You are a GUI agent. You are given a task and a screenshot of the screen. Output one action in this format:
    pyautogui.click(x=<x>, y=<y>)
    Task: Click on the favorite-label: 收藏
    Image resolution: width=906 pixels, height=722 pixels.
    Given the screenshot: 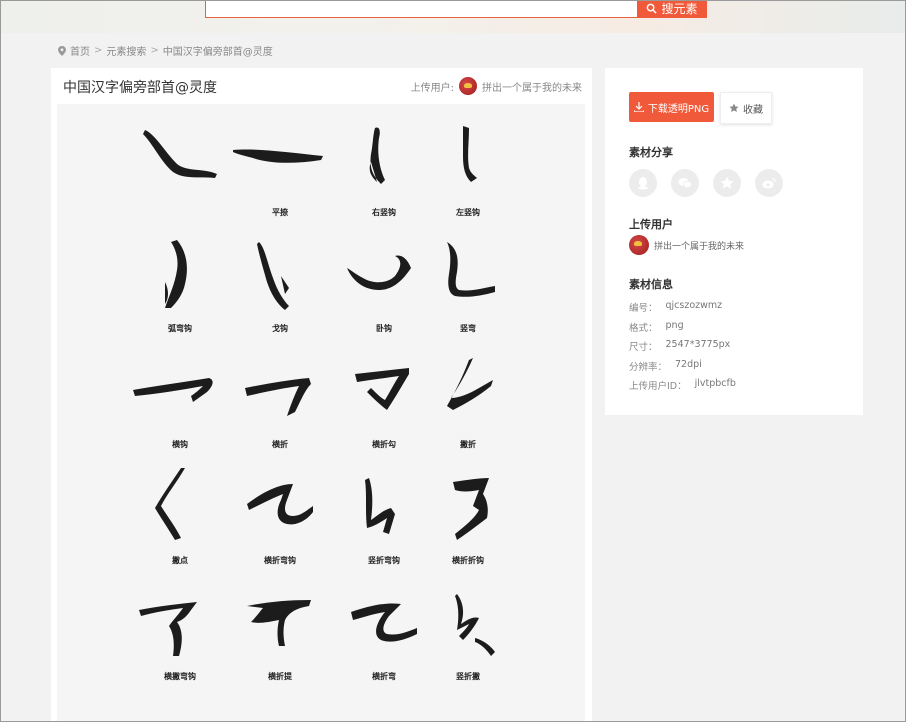 What is the action you would take?
    pyautogui.click(x=753, y=110)
    